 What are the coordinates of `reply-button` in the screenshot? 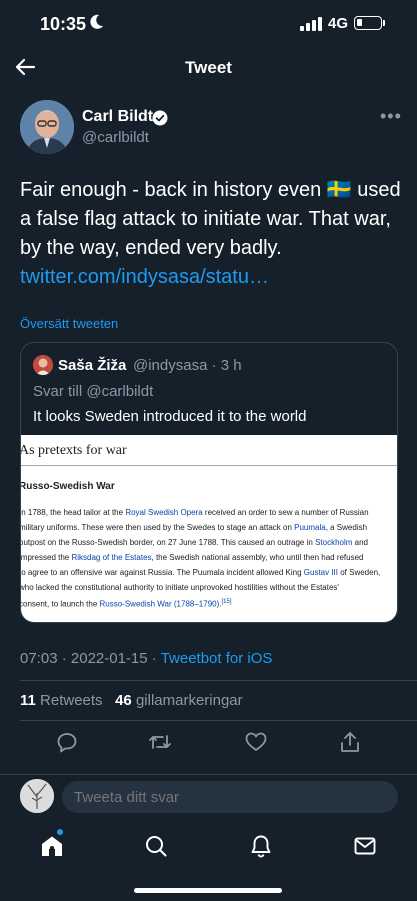 It's located at (67, 742).